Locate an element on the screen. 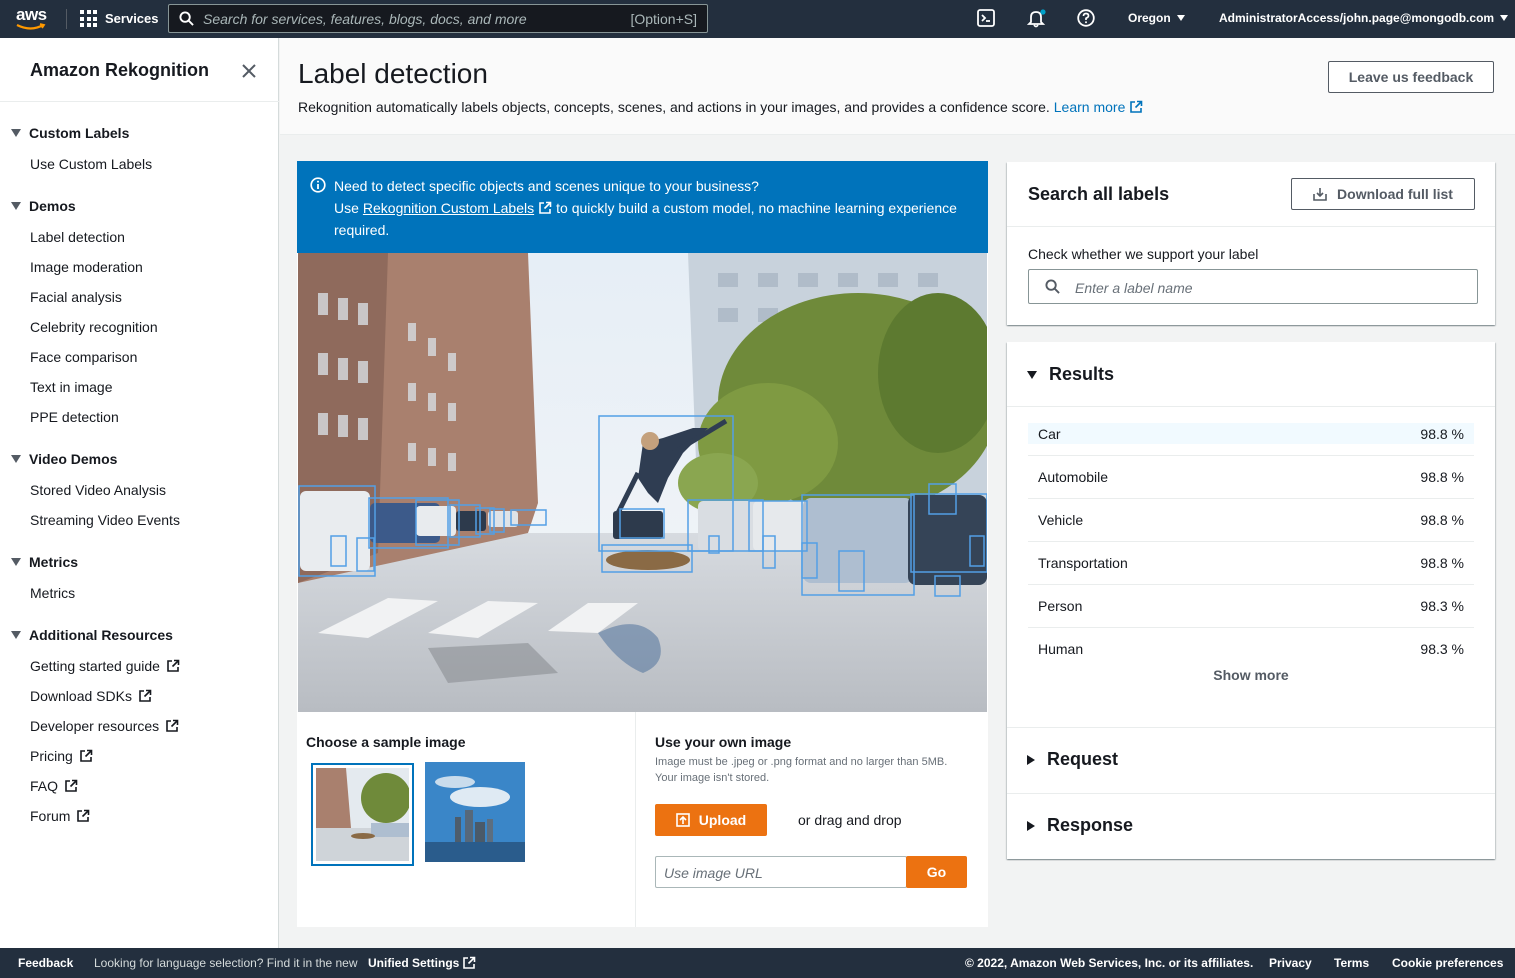 Image resolution: width=1515 pixels, height=978 pixels. sidebar-item-celebrity-recognition: Celebrity recognition is located at coordinates (94, 327).